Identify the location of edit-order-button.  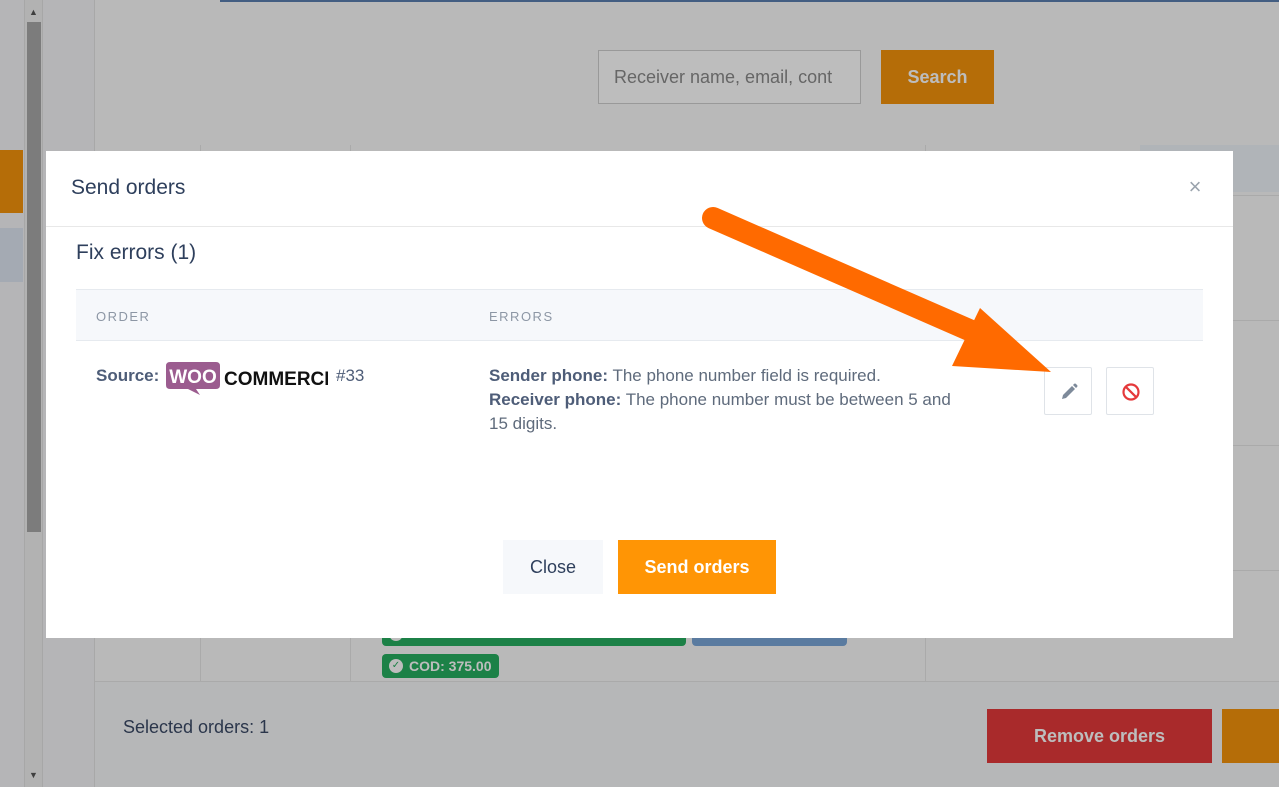
(1068, 391).